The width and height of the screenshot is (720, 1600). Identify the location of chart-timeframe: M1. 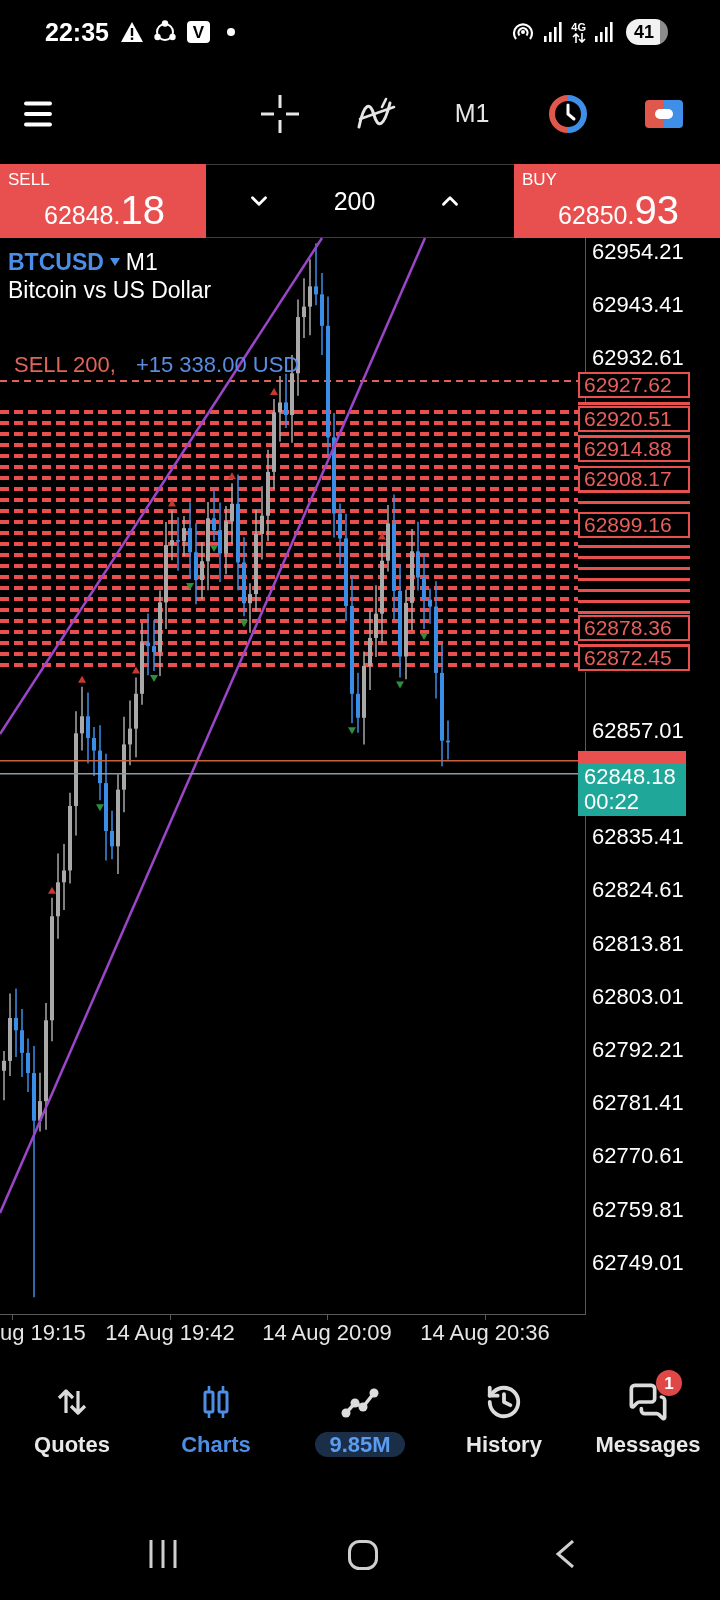
(141, 262).